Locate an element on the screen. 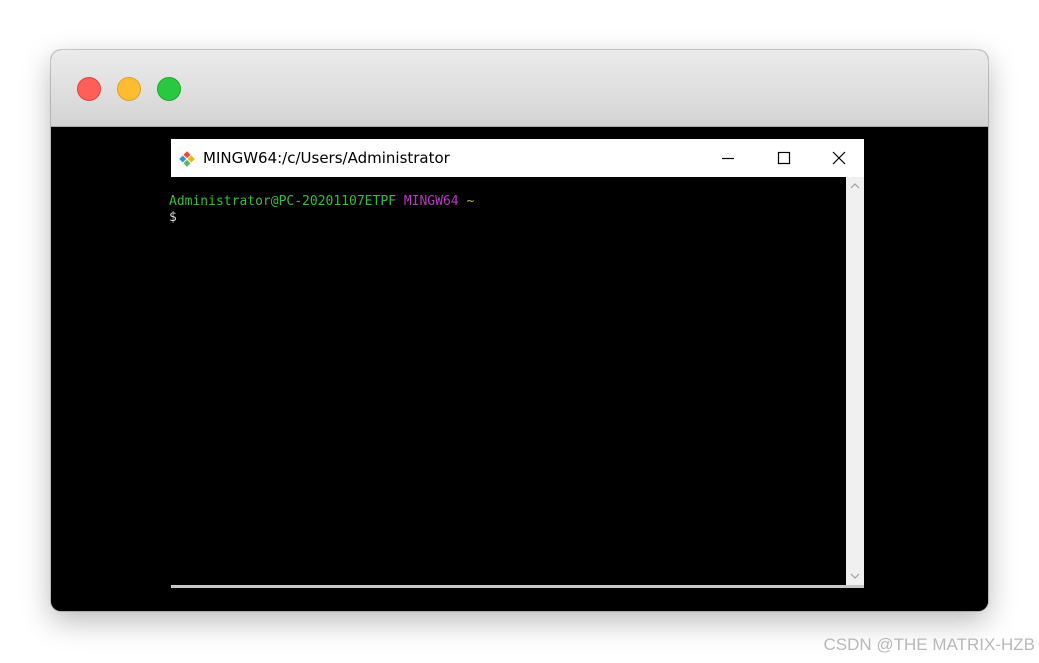 The width and height of the screenshot is (1039, 663). close-button is located at coordinates (839, 158).